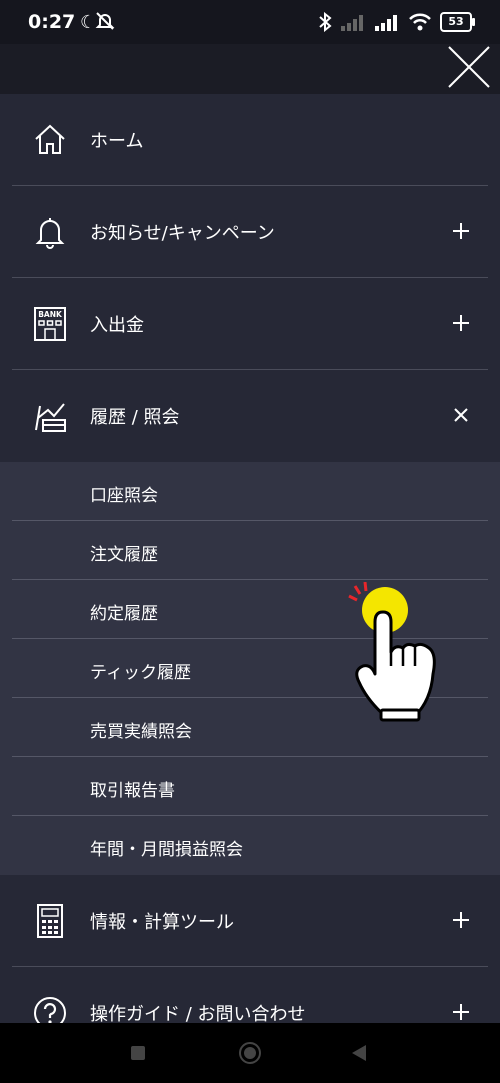 This screenshot has height=1083, width=500. Describe the element at coordinates (138, 1053) in the screenshot. I see `recents-icon` at that location.